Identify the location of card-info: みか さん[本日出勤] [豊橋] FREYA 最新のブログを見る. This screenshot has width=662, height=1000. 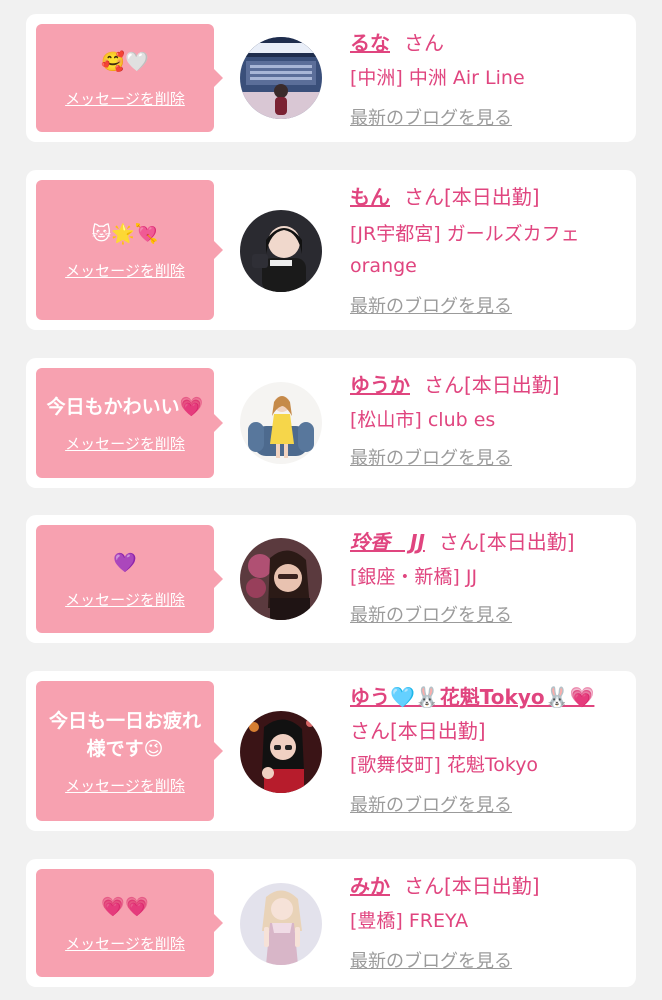
(486, 922).